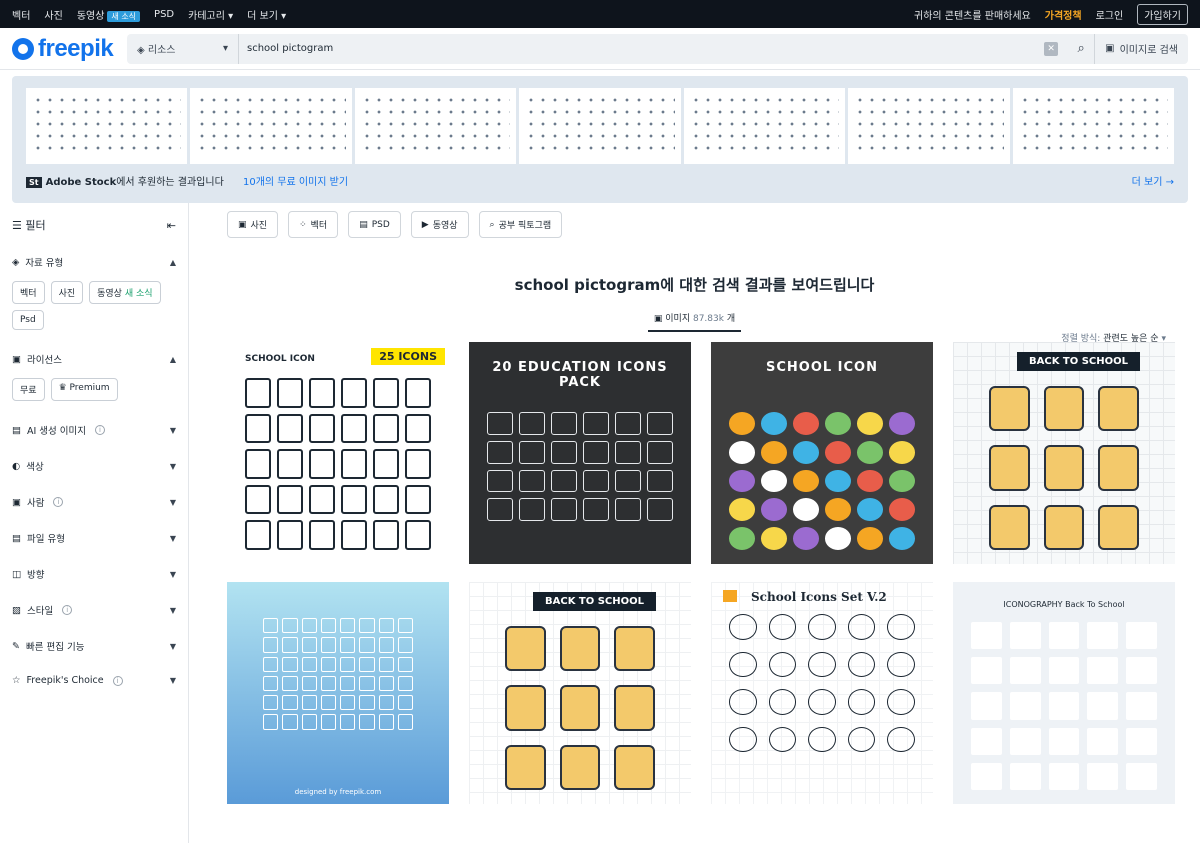 The height and width of the screenshot is (849, 1200). I want to click on license-chips: 무료 ♛ Premium, so click(94, 389).